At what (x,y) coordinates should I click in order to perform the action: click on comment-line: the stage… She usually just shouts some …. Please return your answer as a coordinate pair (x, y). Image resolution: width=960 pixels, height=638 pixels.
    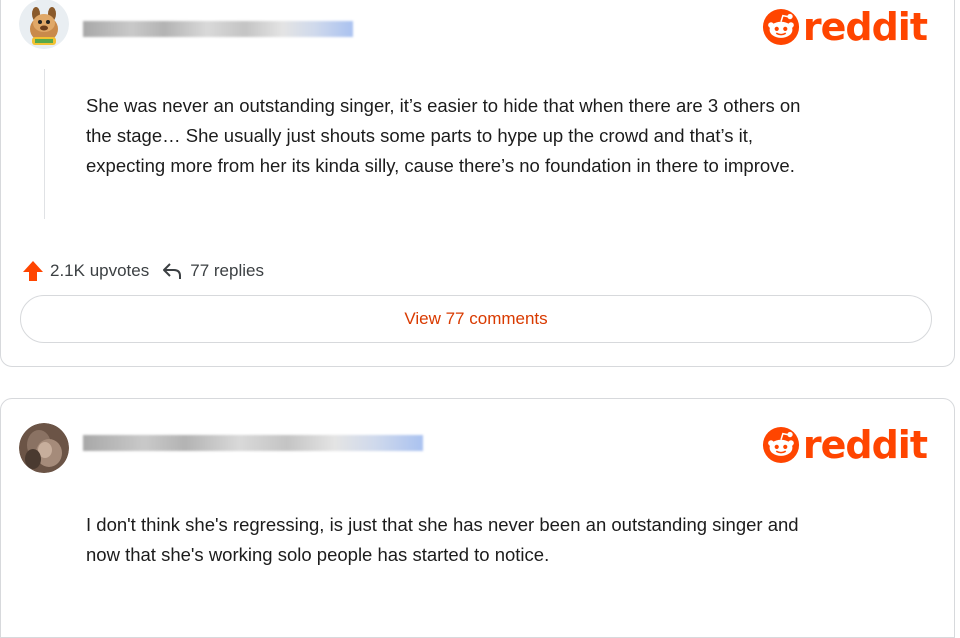
    Looking at the image, I should click on (420, 135).